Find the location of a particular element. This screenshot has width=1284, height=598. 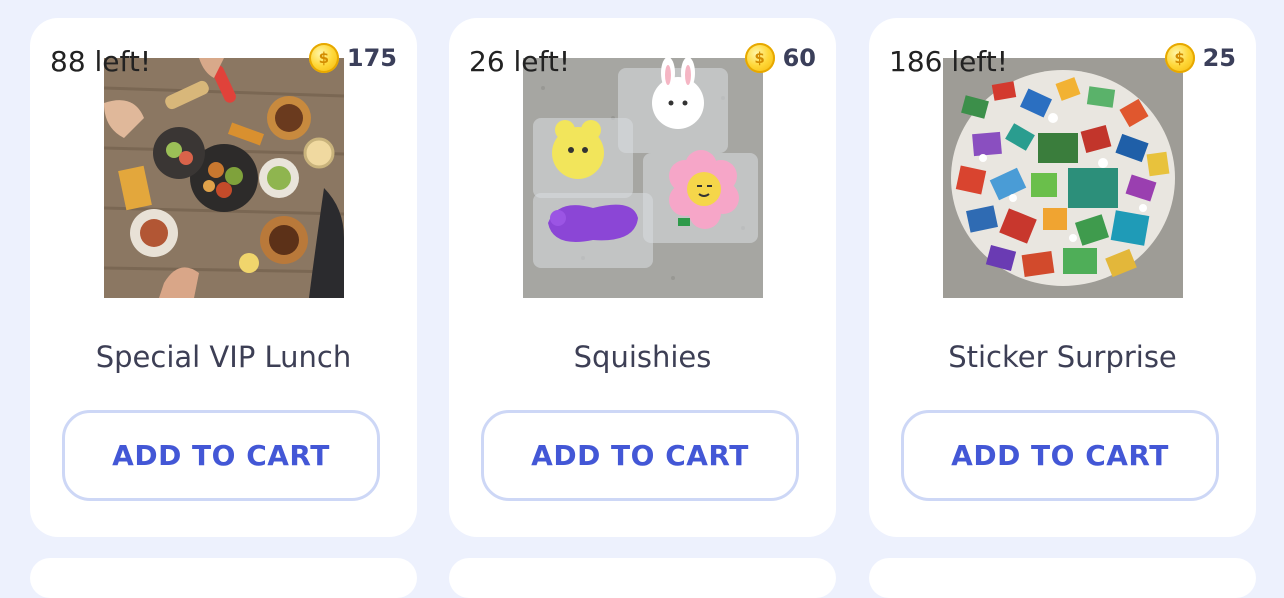

product-name: Squishies is located at coordinates (642, 357).